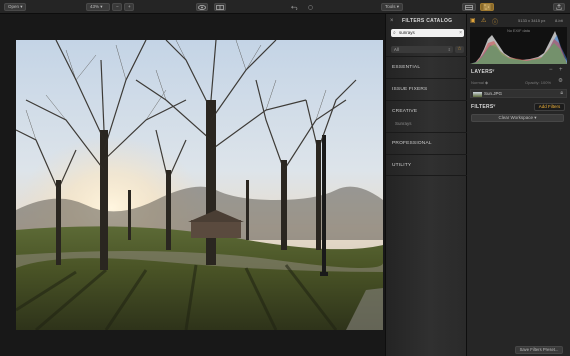 The width and height of the screenshot is (570, 356). Describe the element at coordinates (469, 7) in the screenshot. I see `panel-toggle-icon` at that location.